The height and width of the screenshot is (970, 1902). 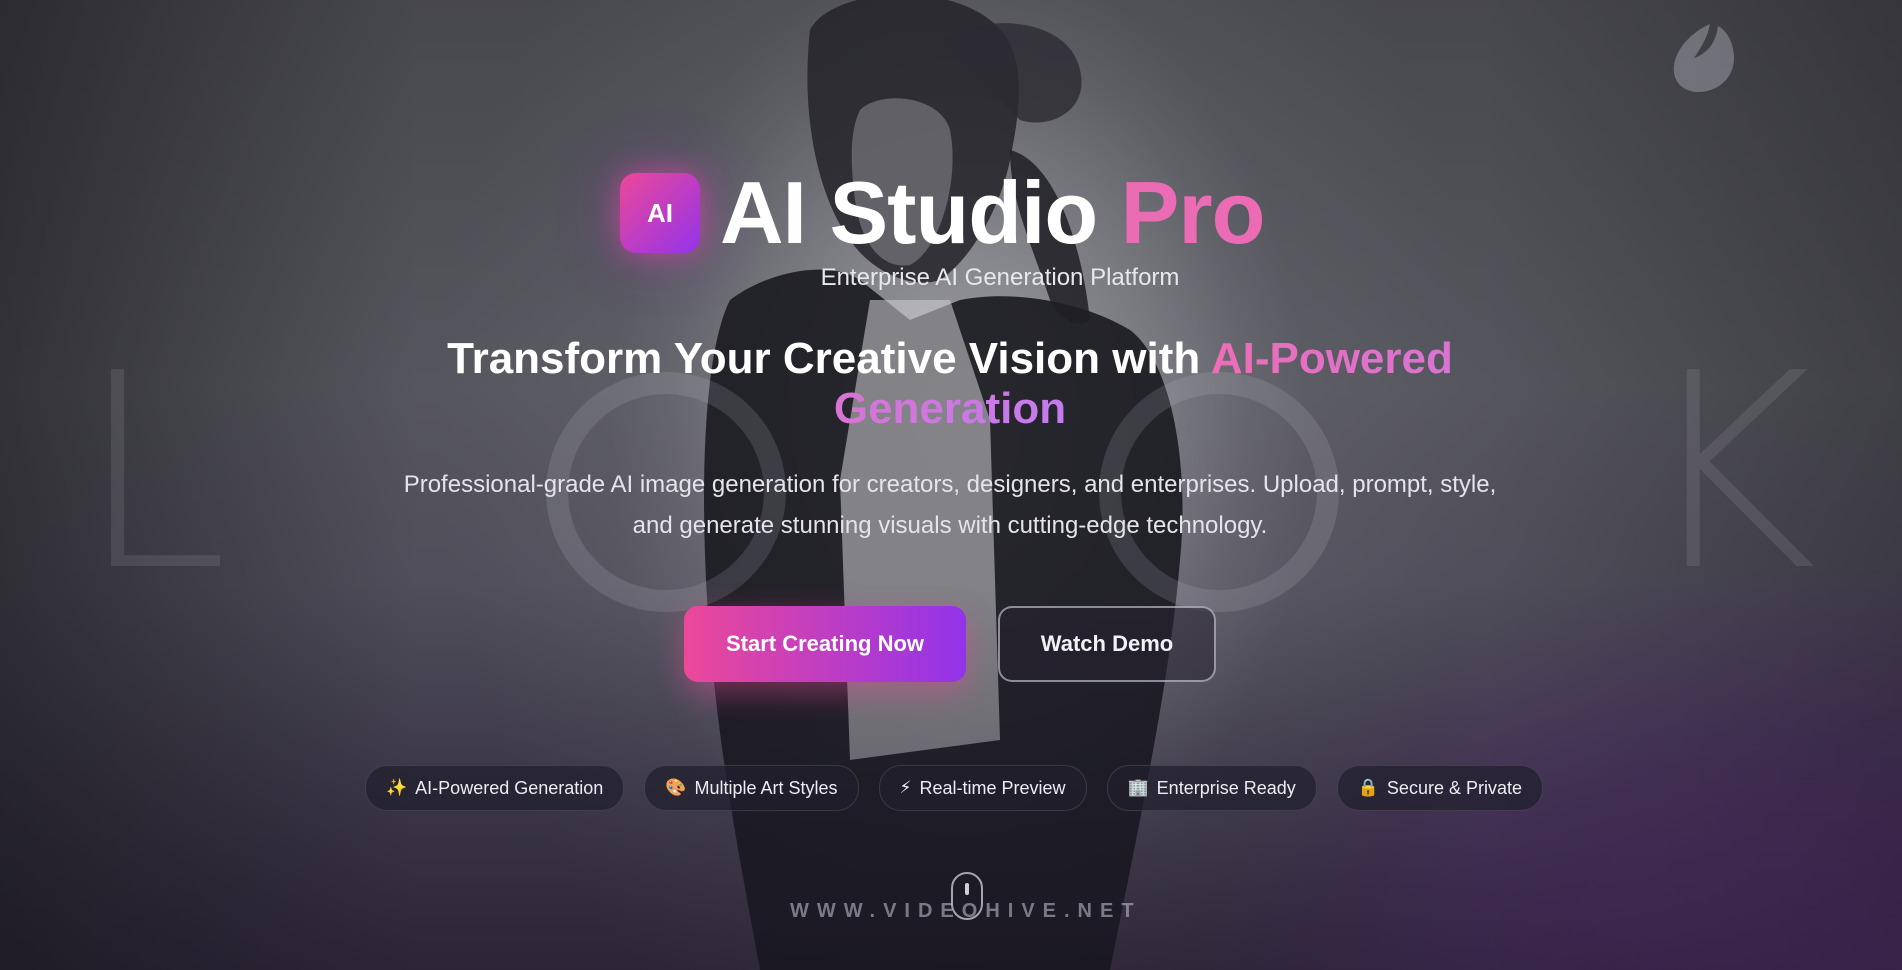 I want to click on feature-chip-realtime-preview: ⚡ Real-time Preview, so click(x=982, y=788).